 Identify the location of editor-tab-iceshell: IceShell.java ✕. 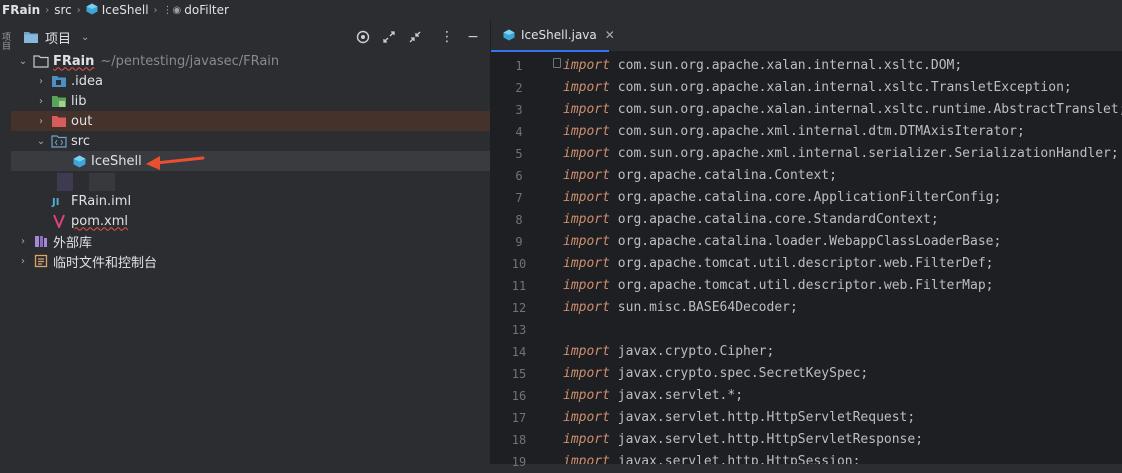
(553, 36).